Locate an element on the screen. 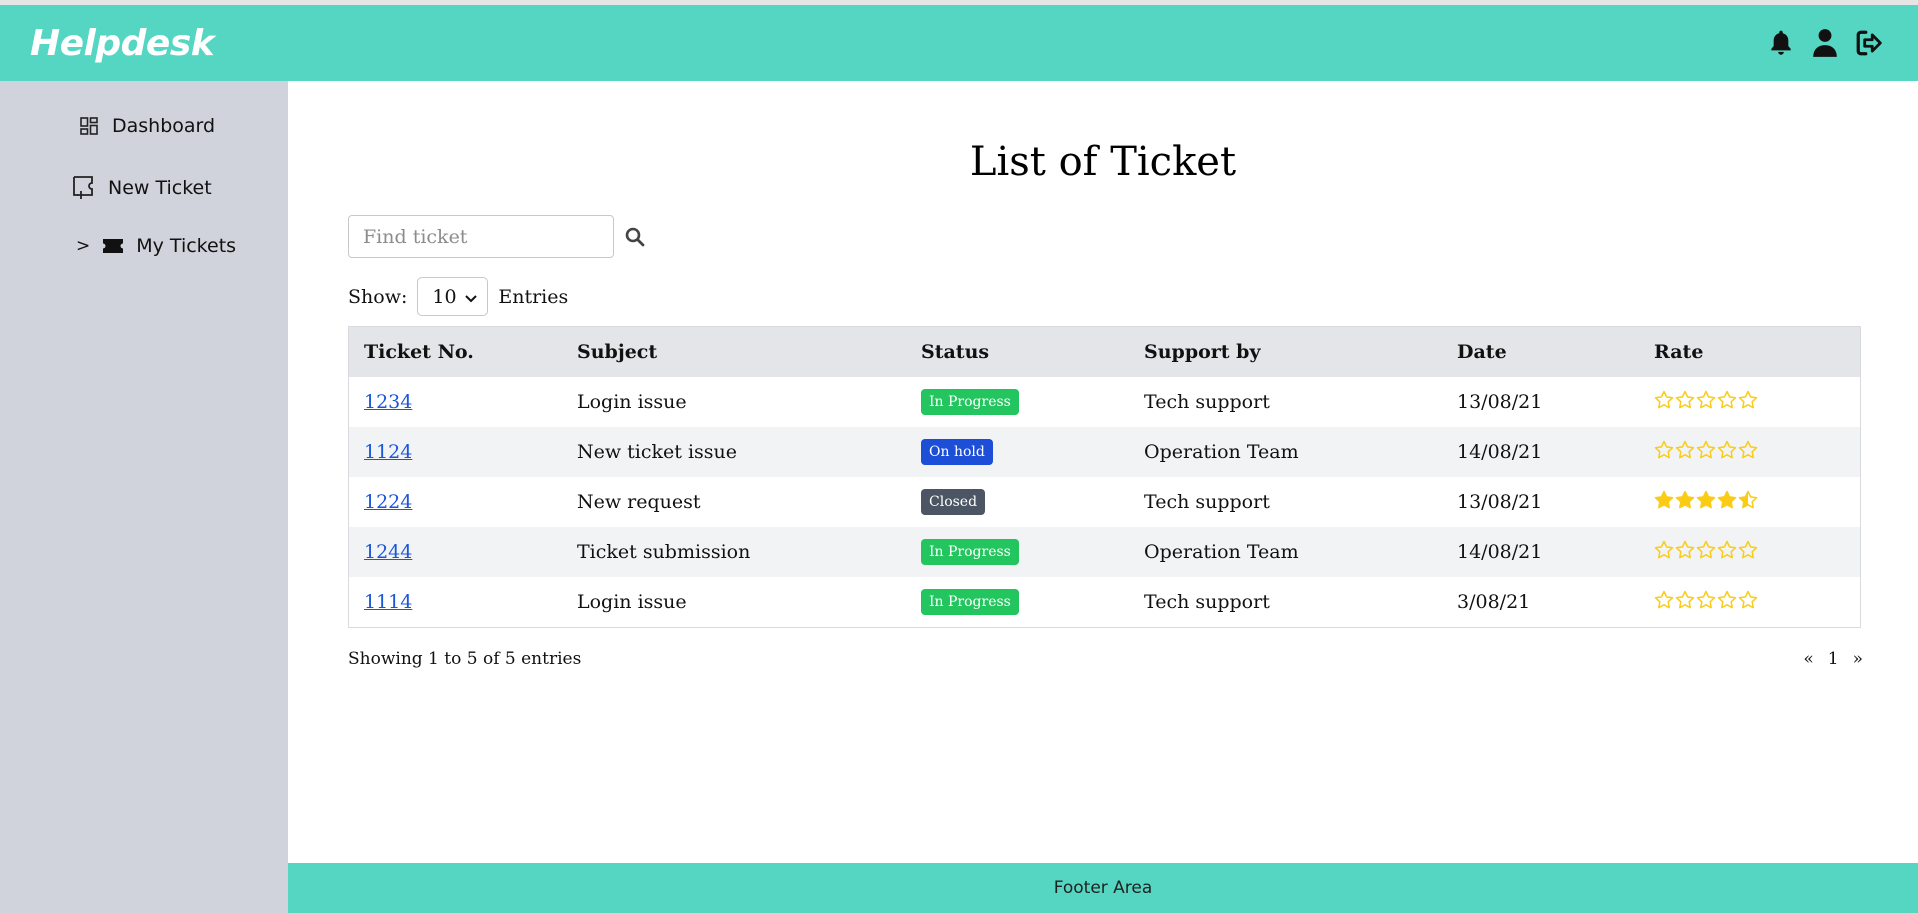 This screenshot has height=913, width=1918. pagination-next: » is located at coordinates (1858, 659).